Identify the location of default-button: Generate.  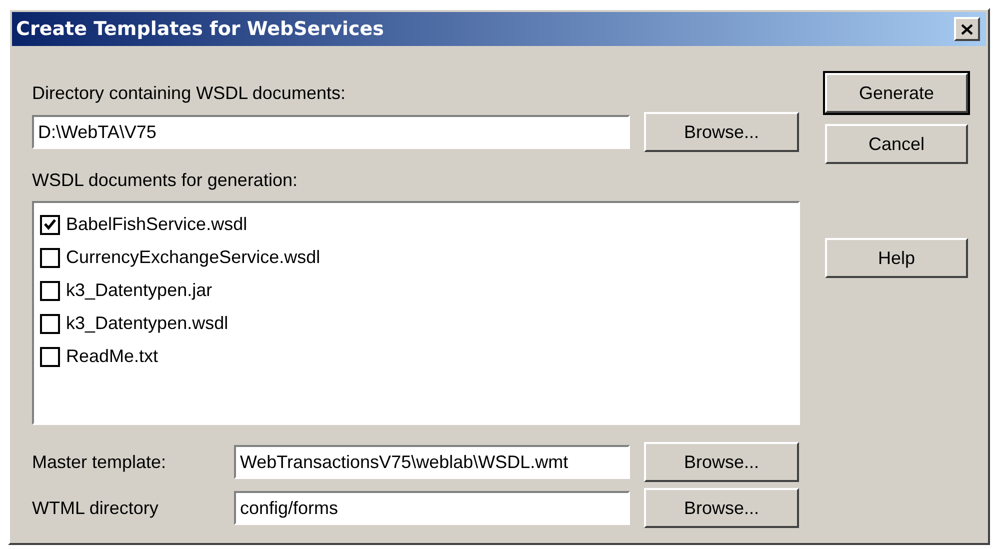
(896, 93).